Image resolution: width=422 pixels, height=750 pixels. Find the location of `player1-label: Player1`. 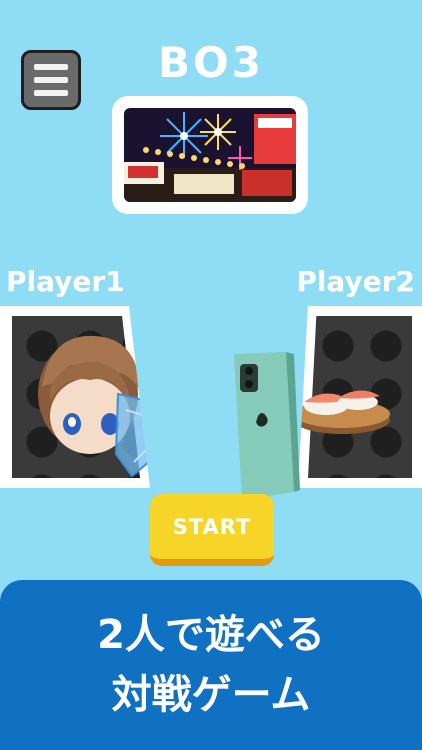

player1-label: Player1 is located at coordinates (65, 281).